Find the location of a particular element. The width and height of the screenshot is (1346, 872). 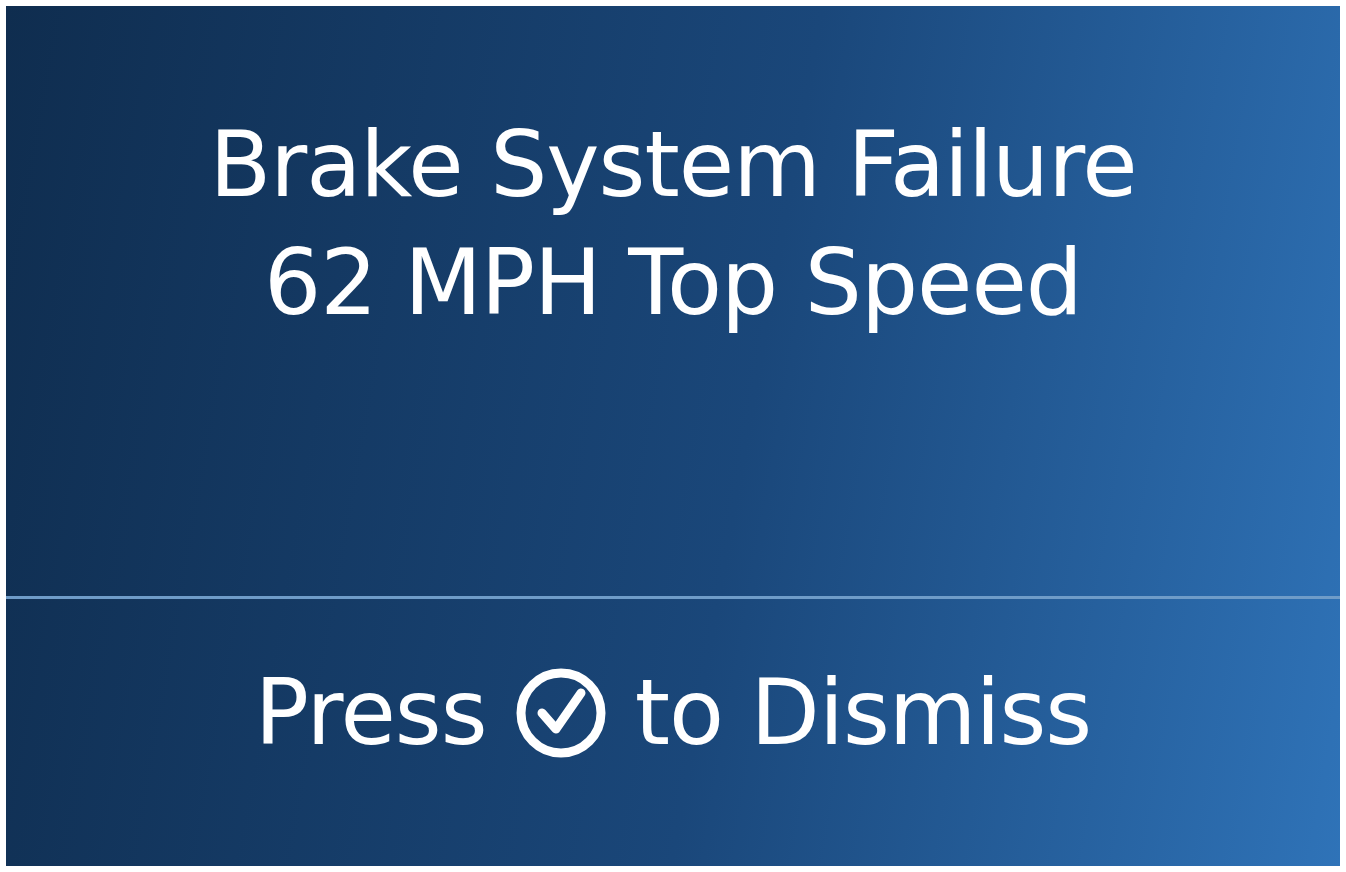

dismiss-text: Press is located at coordinates (370, 712).